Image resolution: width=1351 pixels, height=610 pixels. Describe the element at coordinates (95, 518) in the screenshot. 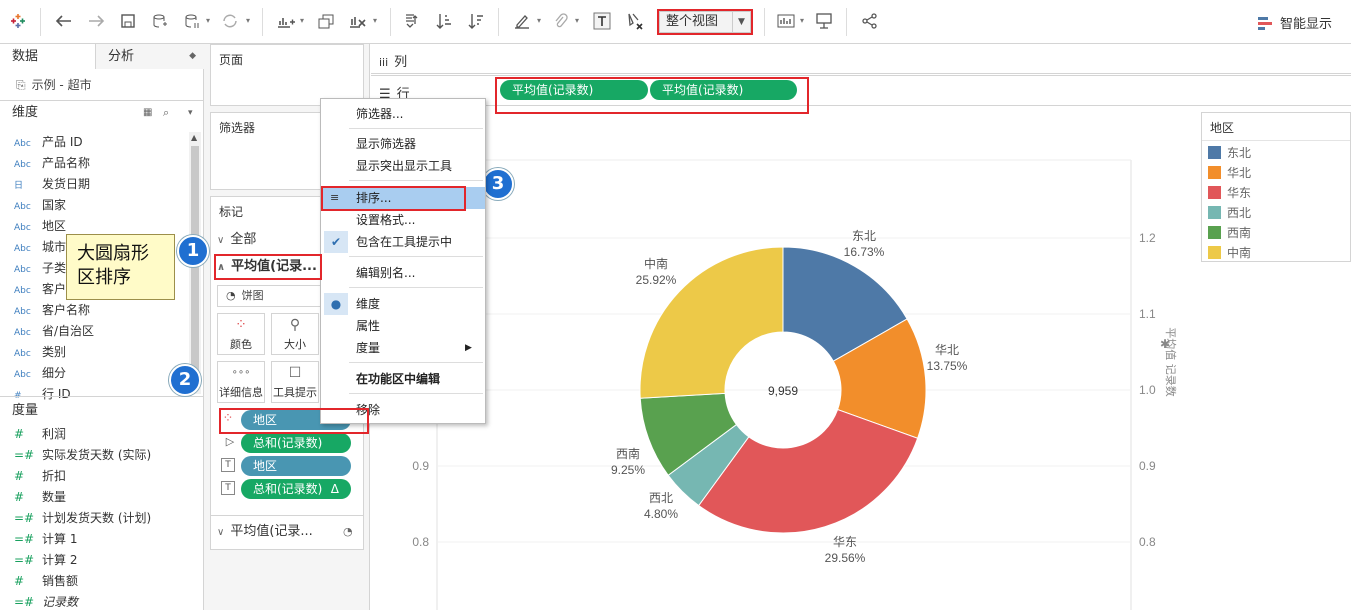

I see `measure-item: =# 计划发货天数 (计划)` at that location.